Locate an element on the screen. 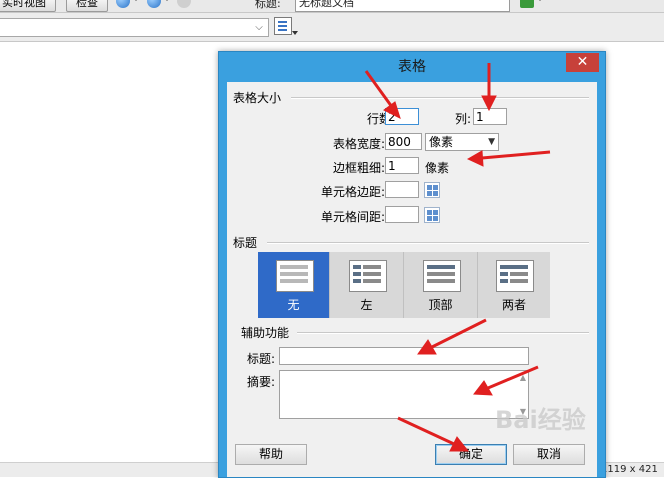 The image size is (664, 478). border-thickness-input: 1 is located at coordinates (402, 165).